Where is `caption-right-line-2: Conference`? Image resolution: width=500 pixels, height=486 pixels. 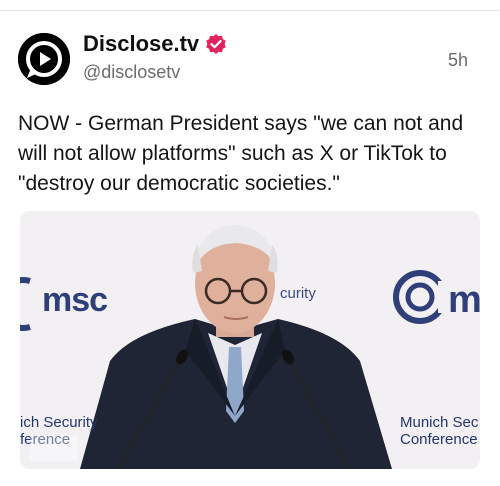
caption-right-line-2: Conference is located at coordinates (439, 439).